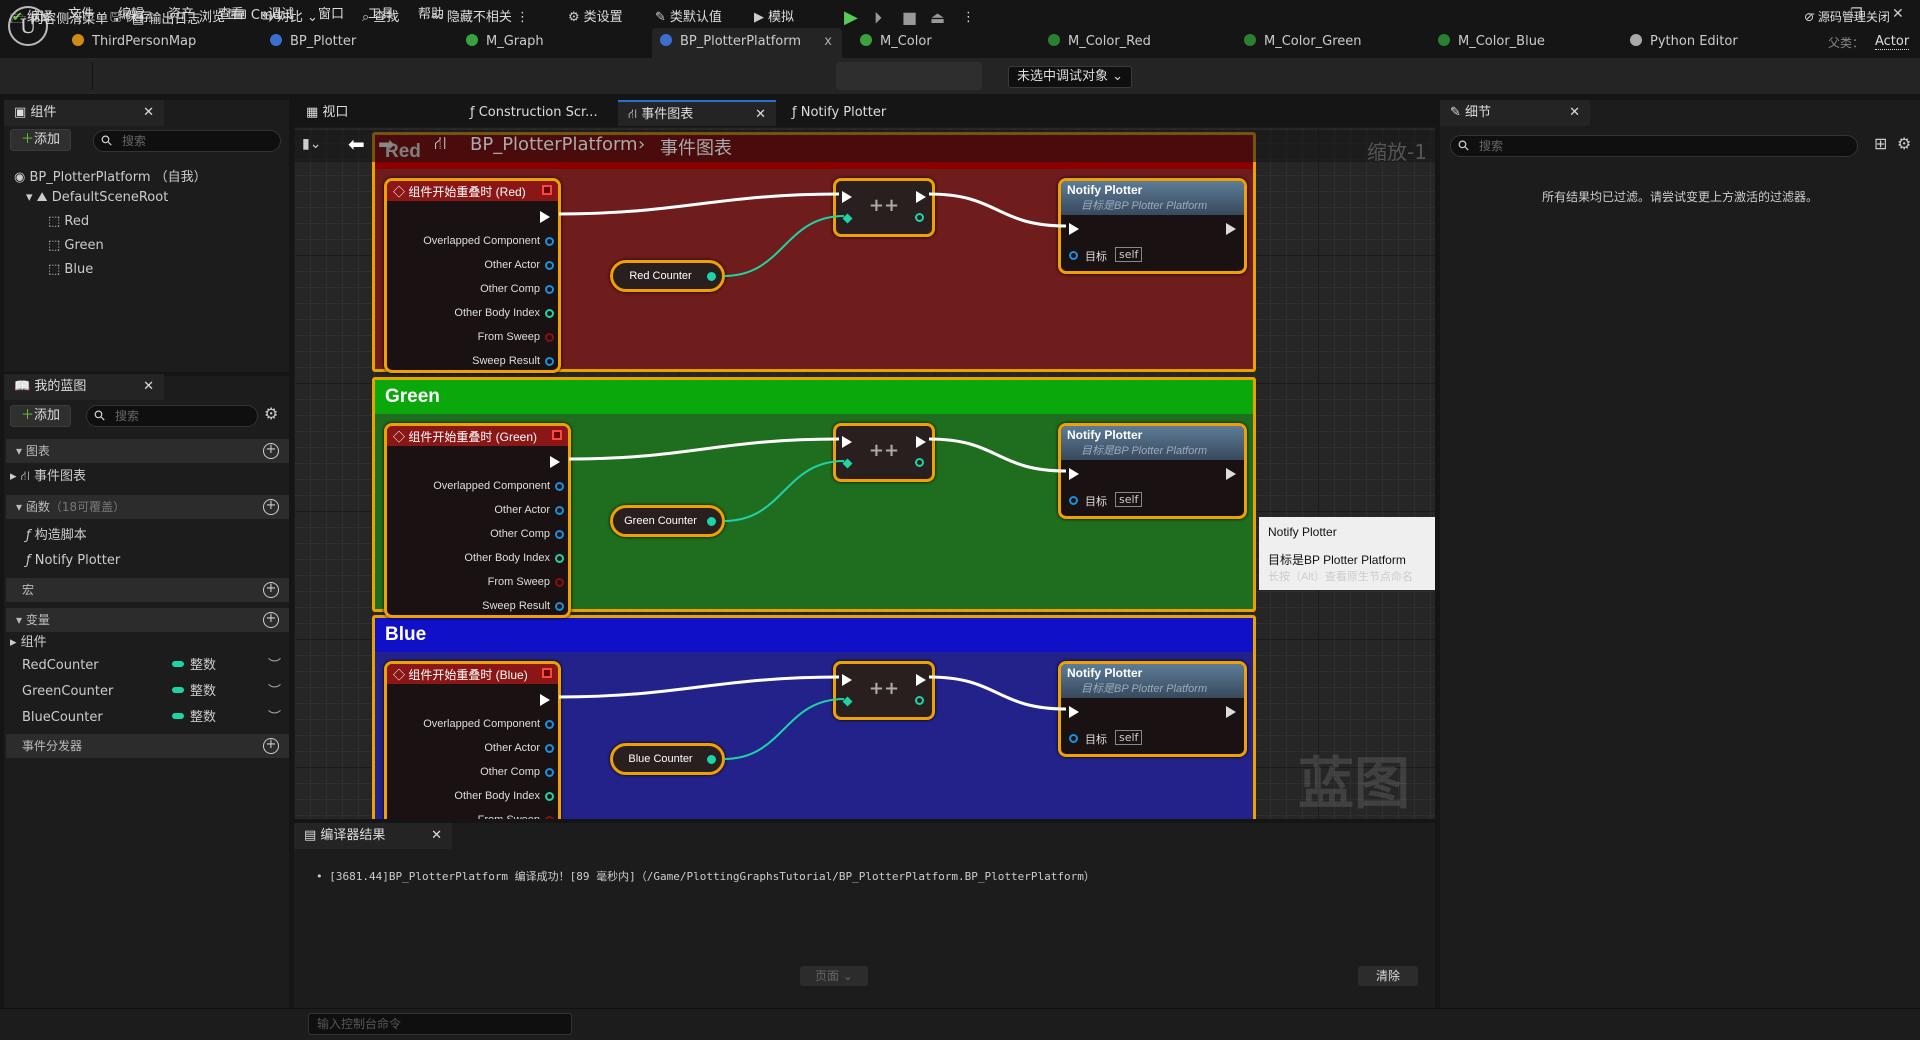 This screenshot has height=1040, width=1920. Describe the element at coordinates (557, 435) in the screenshot. I see `delegate-pin` at that location.